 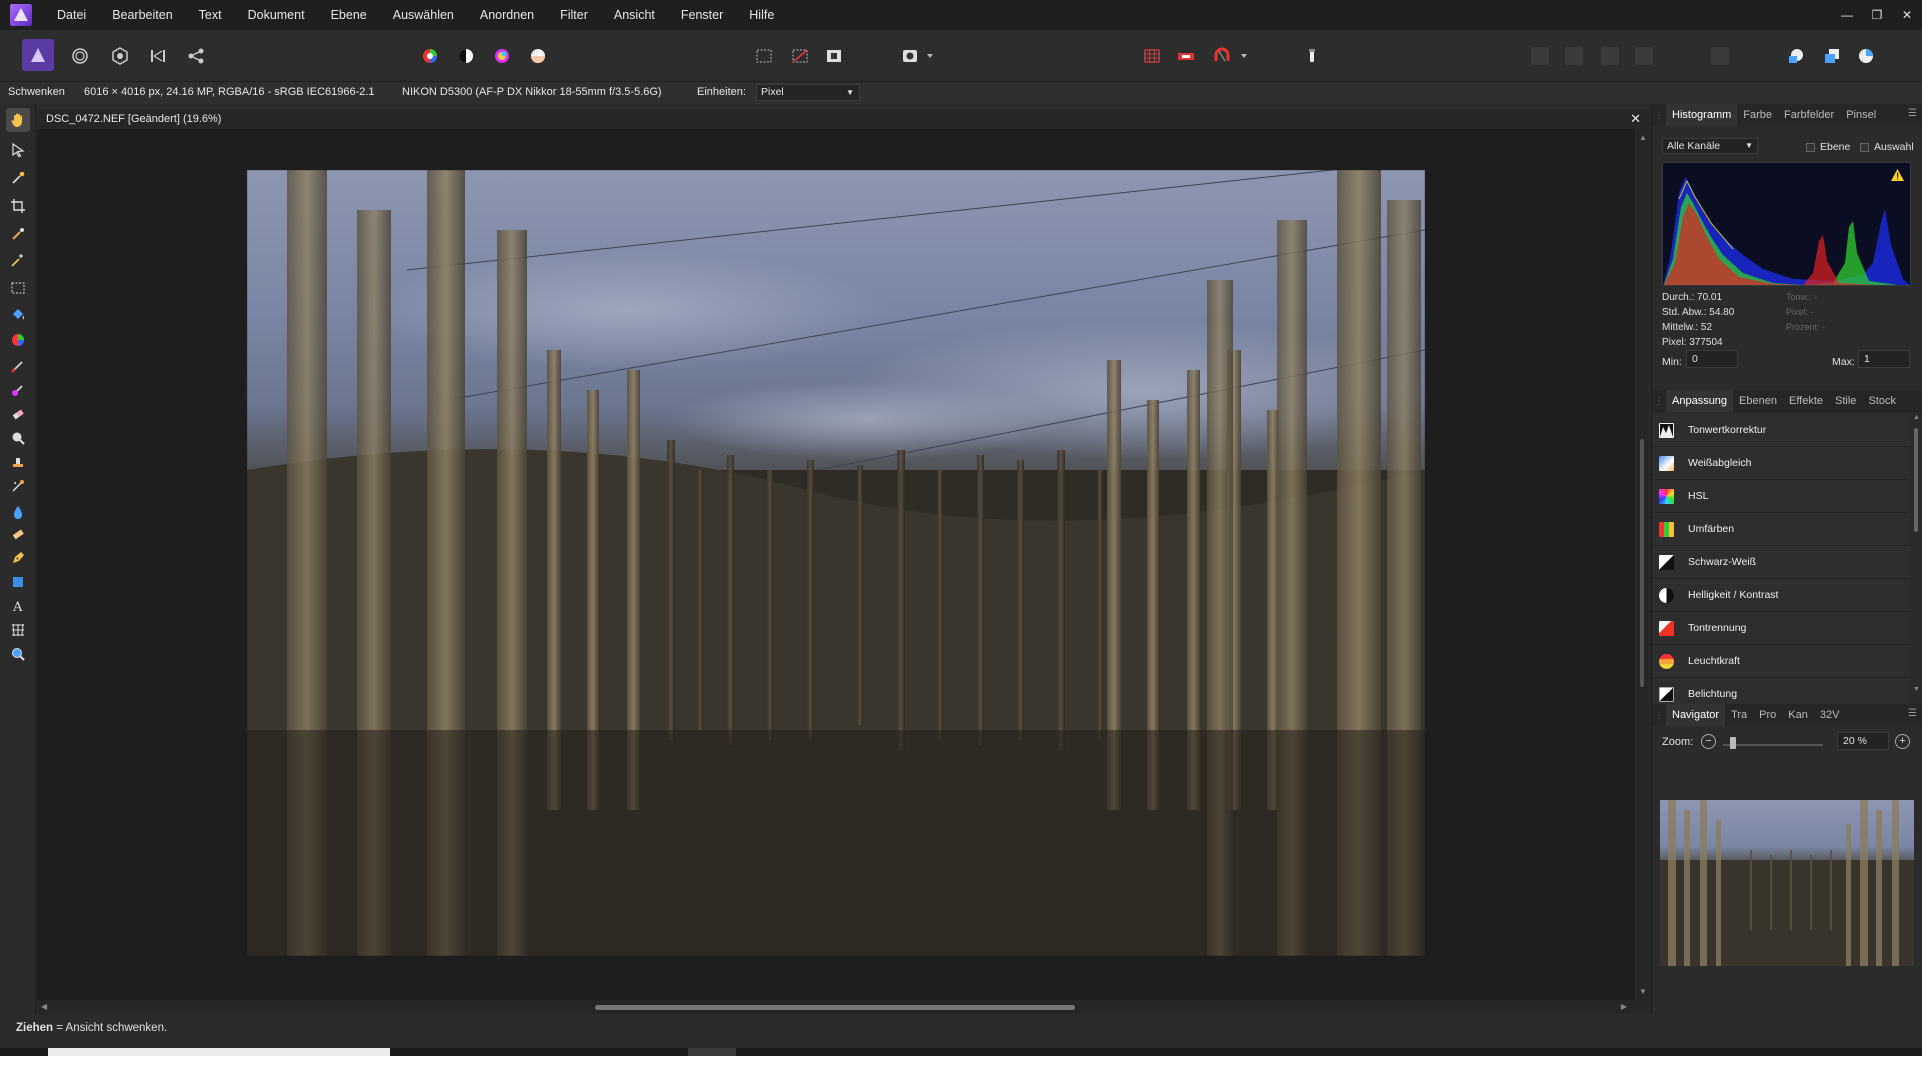 I want to click on menu-dokument: Dokument, so click(x=276, y=15).